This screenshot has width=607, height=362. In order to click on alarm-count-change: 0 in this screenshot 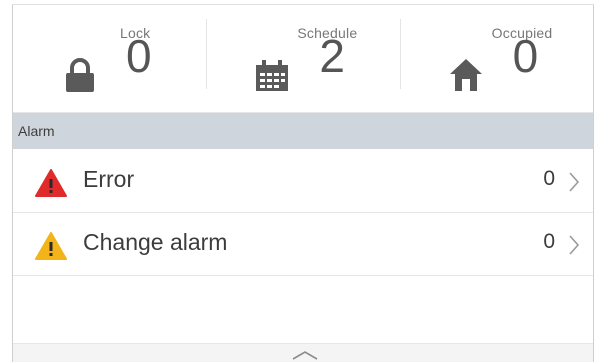, I will do `click(549, 241)`.